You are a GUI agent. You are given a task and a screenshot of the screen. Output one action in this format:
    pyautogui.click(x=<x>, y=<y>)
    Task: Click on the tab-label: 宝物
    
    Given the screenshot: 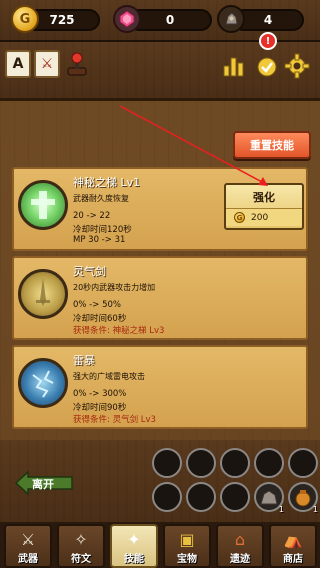 What is the action you would take?
    pyautogui.click(x=187, y=559)
    